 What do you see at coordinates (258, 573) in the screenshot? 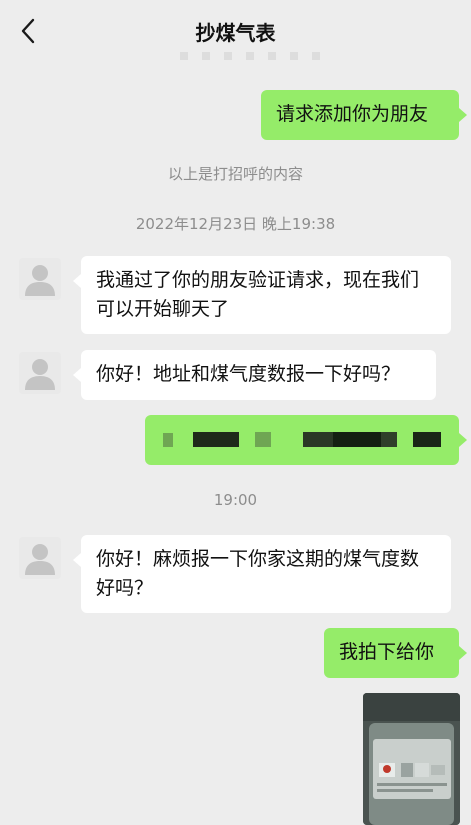
I see `message-text: 你好！麻烦报一下你家这期的煤气度数好吗？` at bounding box center [258, 573].